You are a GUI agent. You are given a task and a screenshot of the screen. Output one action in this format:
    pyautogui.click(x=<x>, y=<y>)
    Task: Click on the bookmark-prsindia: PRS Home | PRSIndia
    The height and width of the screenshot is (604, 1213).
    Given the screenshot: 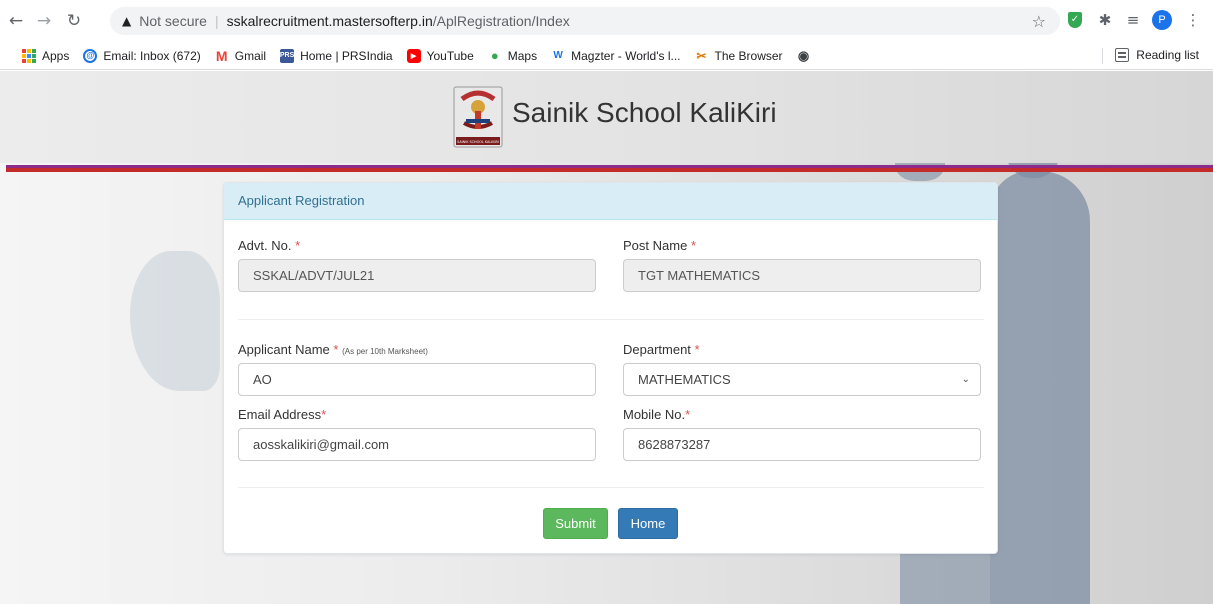 What is the action you would take?
    pyautogui.click(x=336, y=55)
    